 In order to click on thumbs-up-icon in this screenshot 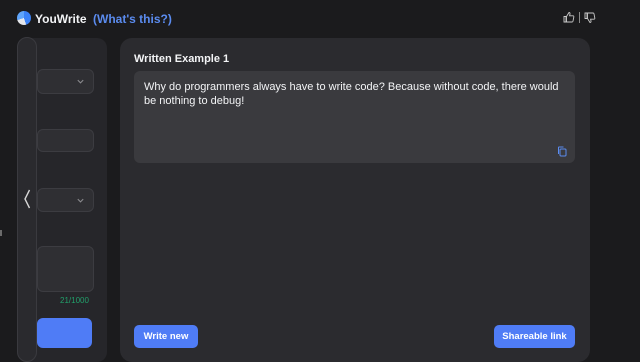, I will do `click(569, 17)`.